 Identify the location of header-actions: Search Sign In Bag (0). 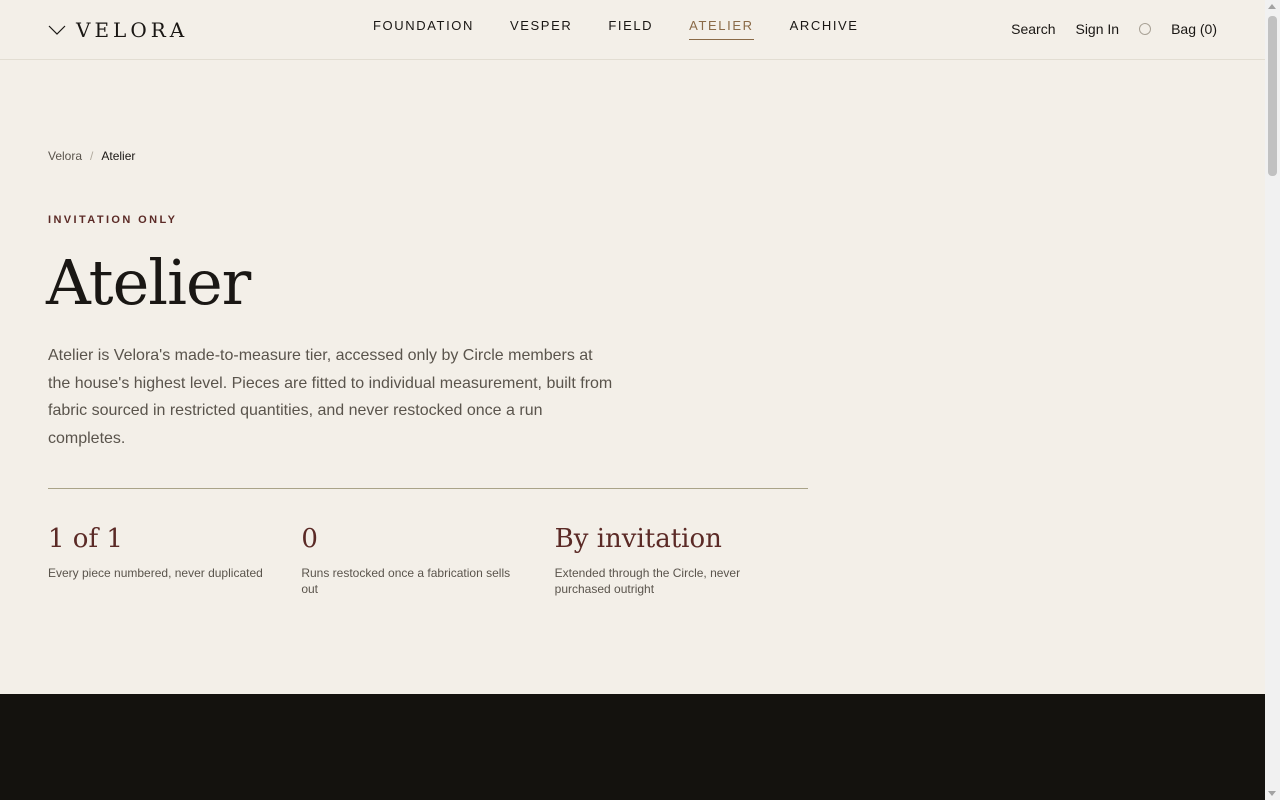
(1114, 29).